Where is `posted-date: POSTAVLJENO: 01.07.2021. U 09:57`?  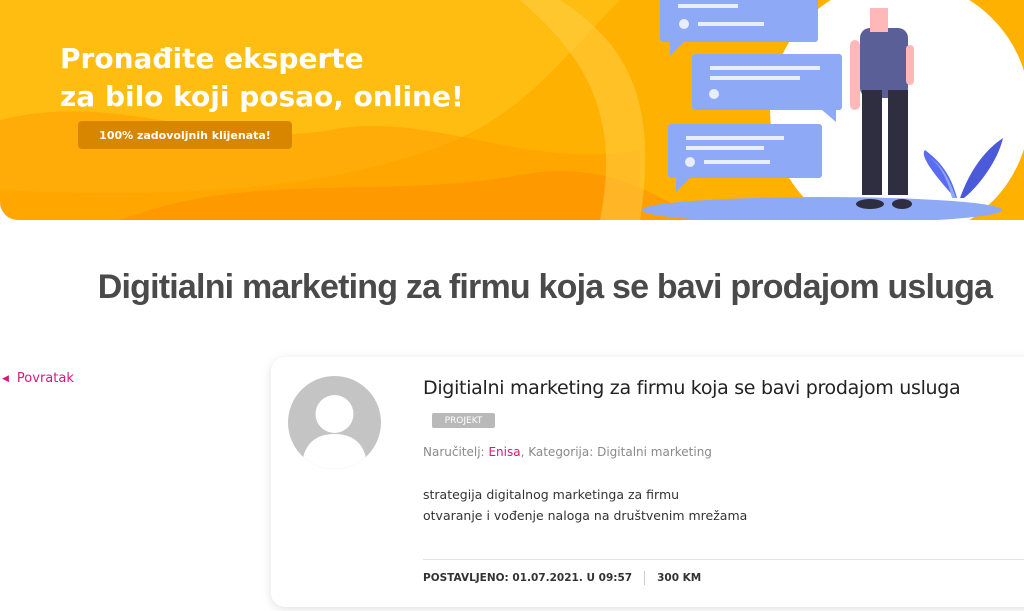
posted-date: POSTAVLJENO: 01.07.2021. U 09:57 is located at coordinates (528, 578).